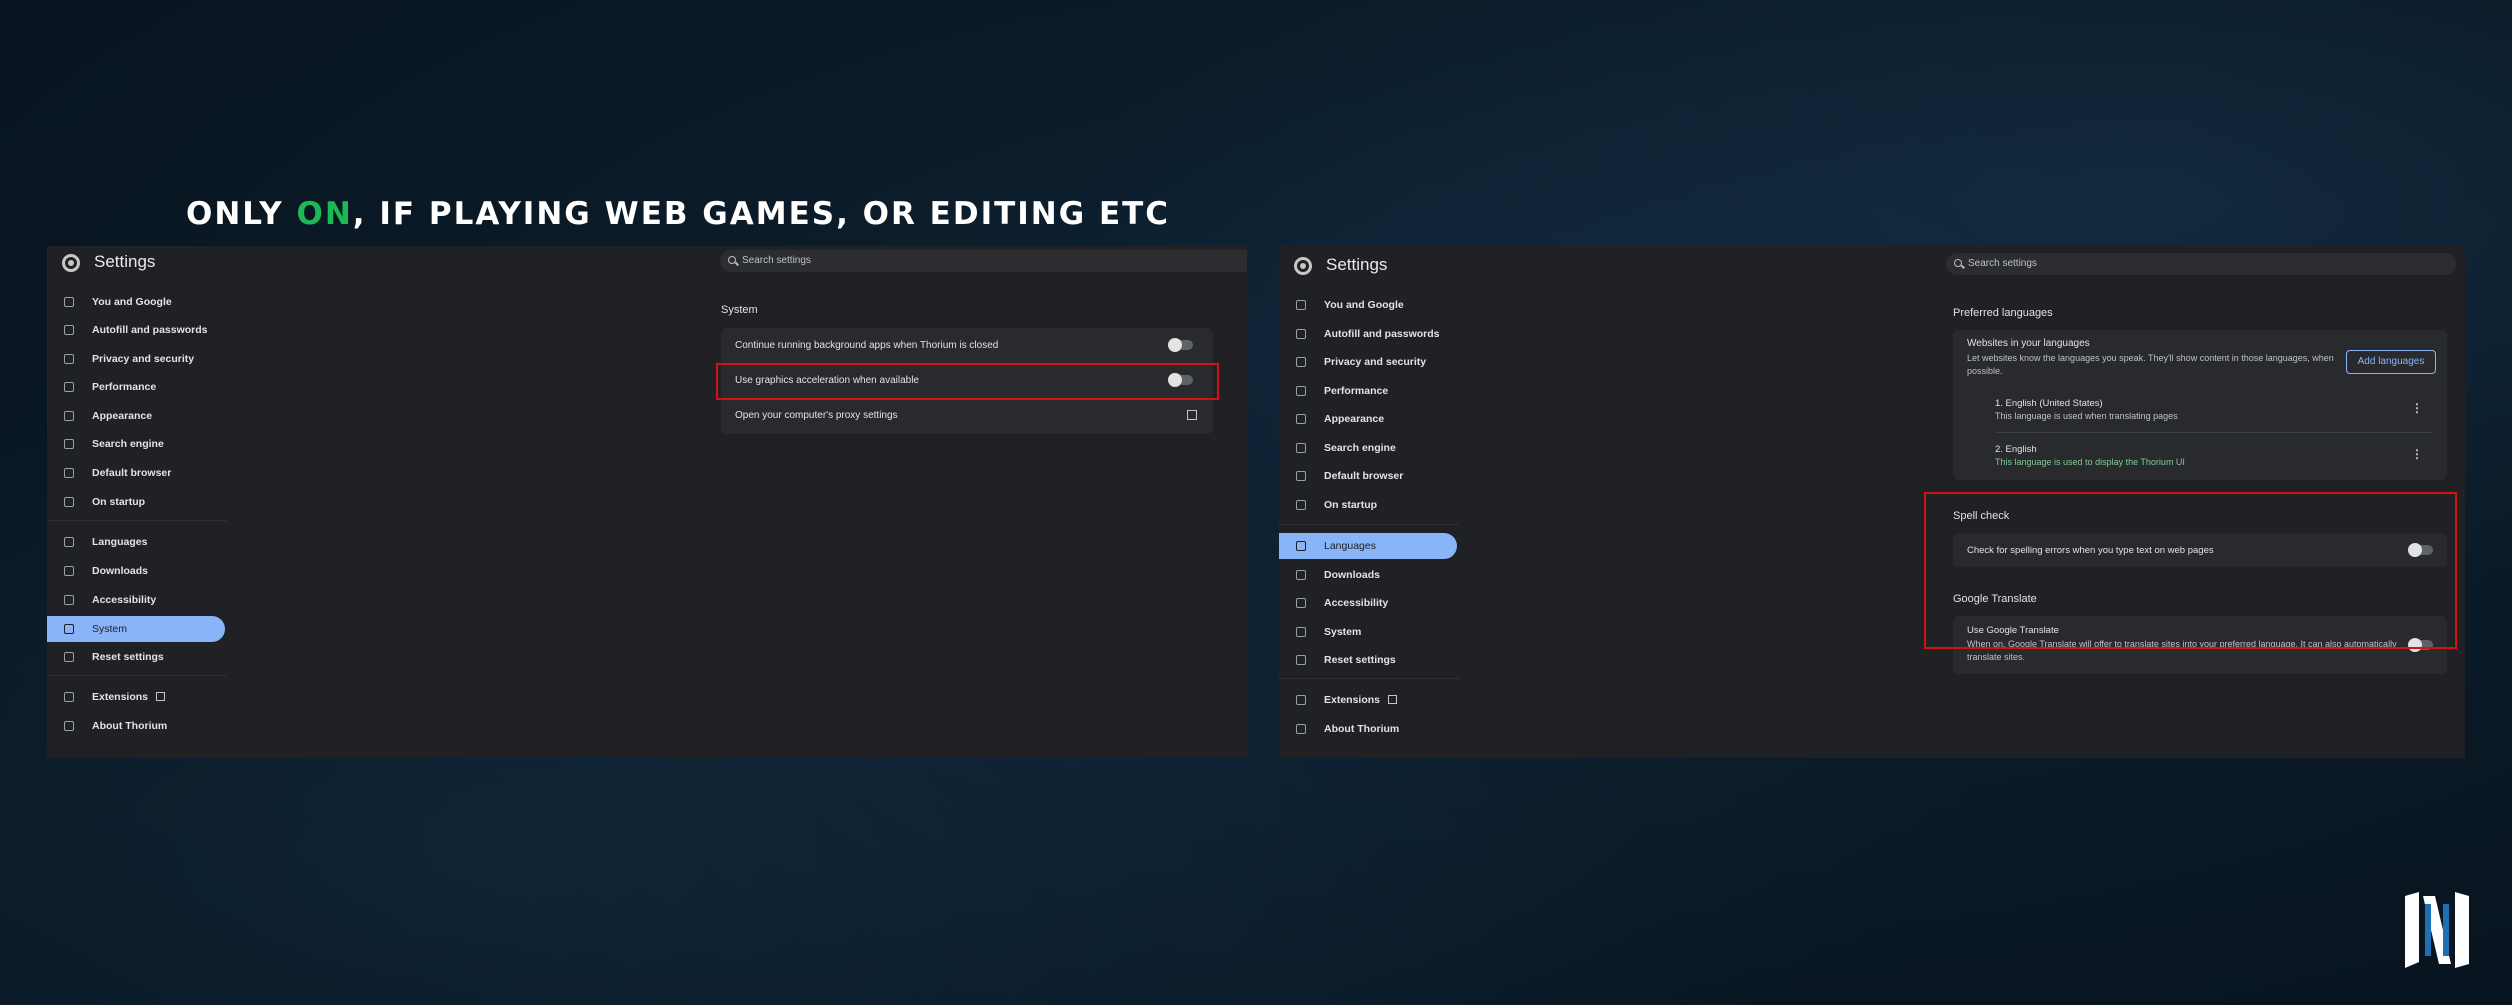  Describe the element at coordinates (2049, 403) in the screenshot. I see `language-name: 1. English (United States)` at that location.